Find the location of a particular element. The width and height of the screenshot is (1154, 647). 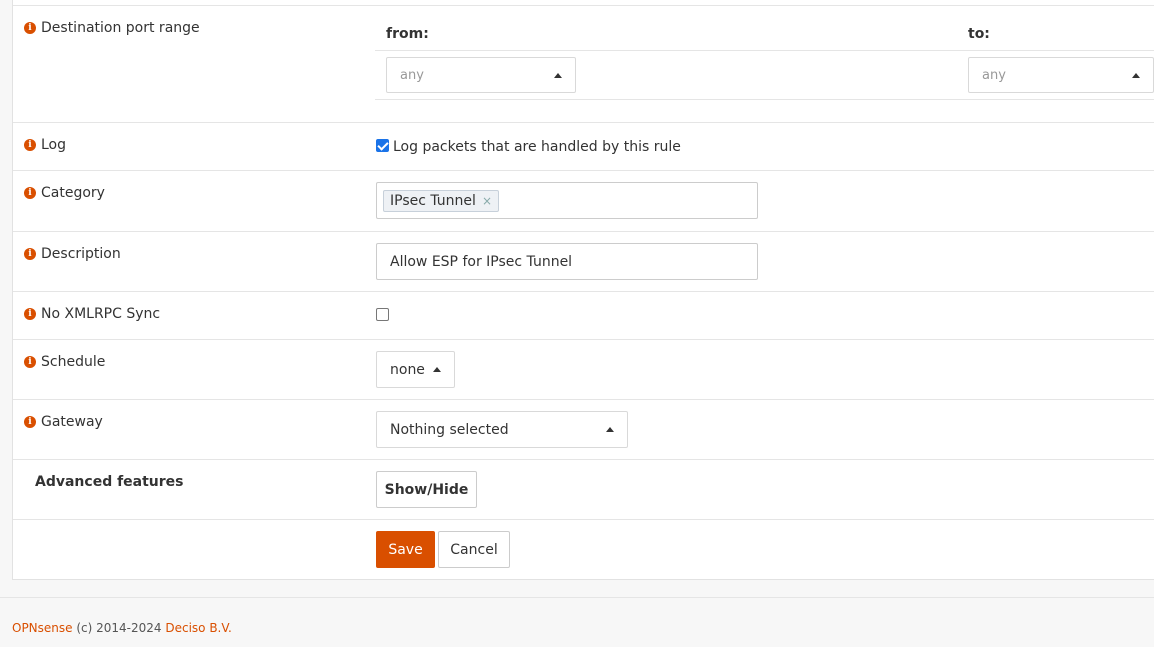

description-input: Allow ESP for IPsec Tunnel is located at coordinates (567, 261).